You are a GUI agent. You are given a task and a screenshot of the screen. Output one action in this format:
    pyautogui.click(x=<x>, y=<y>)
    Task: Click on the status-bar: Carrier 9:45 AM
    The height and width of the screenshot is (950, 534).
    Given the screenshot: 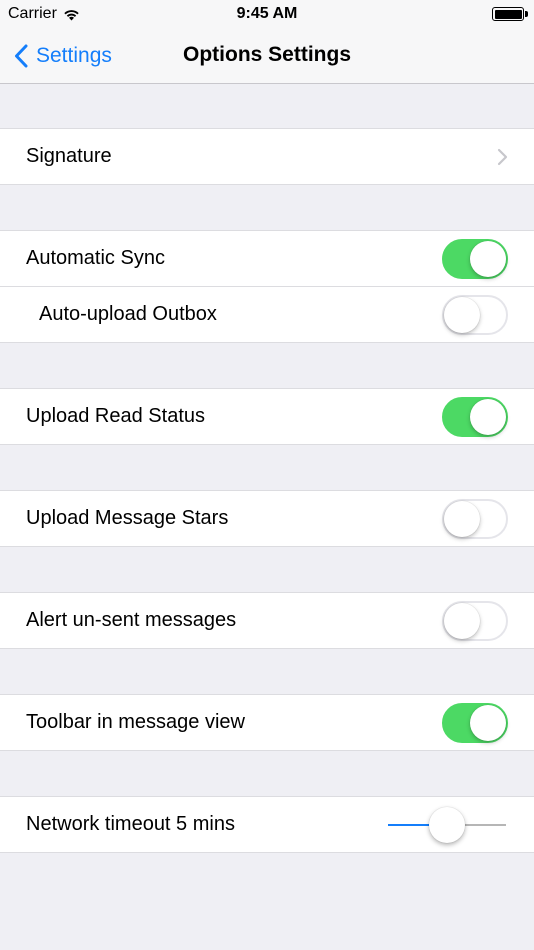 What is the action you would take?
    pyautogui.click(x=267, y=14)
    